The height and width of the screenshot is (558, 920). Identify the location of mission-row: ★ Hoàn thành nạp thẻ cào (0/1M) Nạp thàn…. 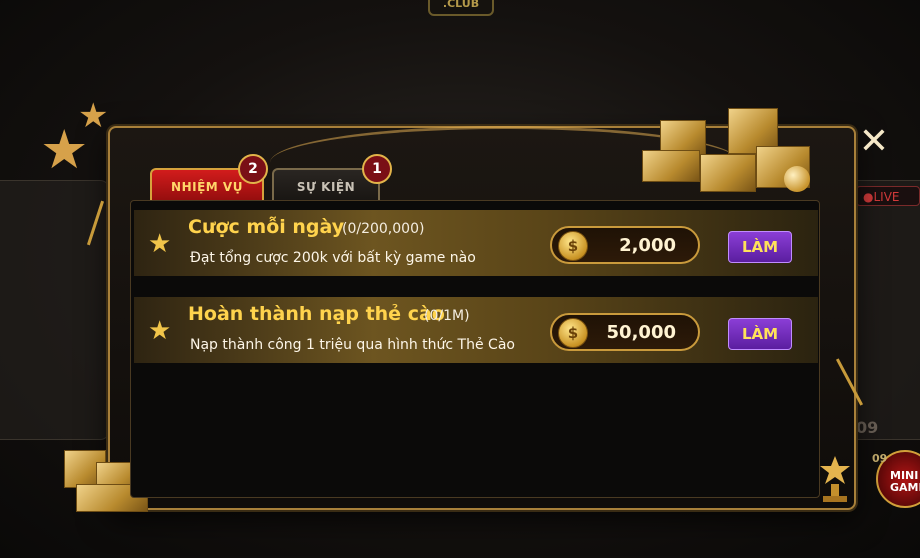
(476, 330).